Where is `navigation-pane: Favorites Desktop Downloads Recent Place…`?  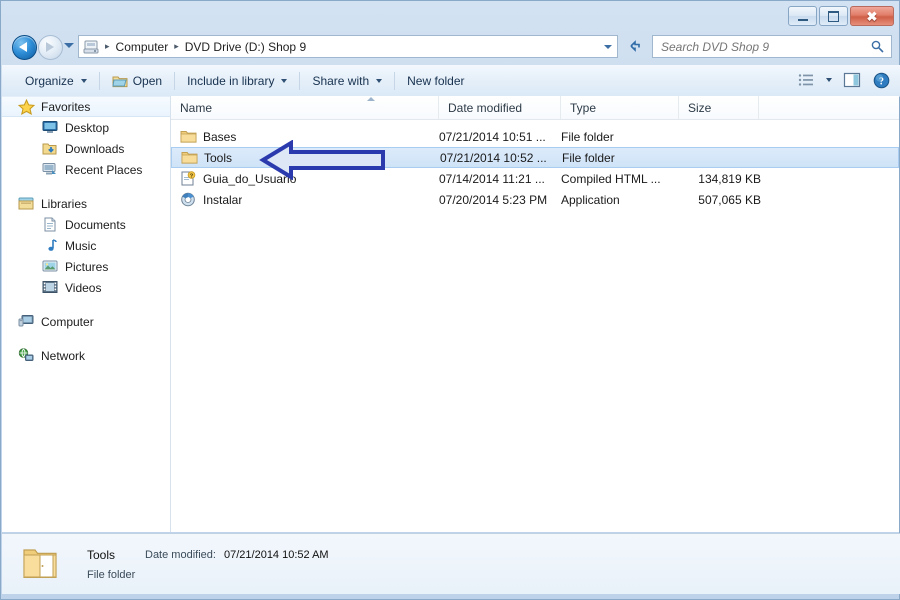
navigation-pane: Favorites Desktop Downloads Recent Place… is located at coordinates (86, 314).